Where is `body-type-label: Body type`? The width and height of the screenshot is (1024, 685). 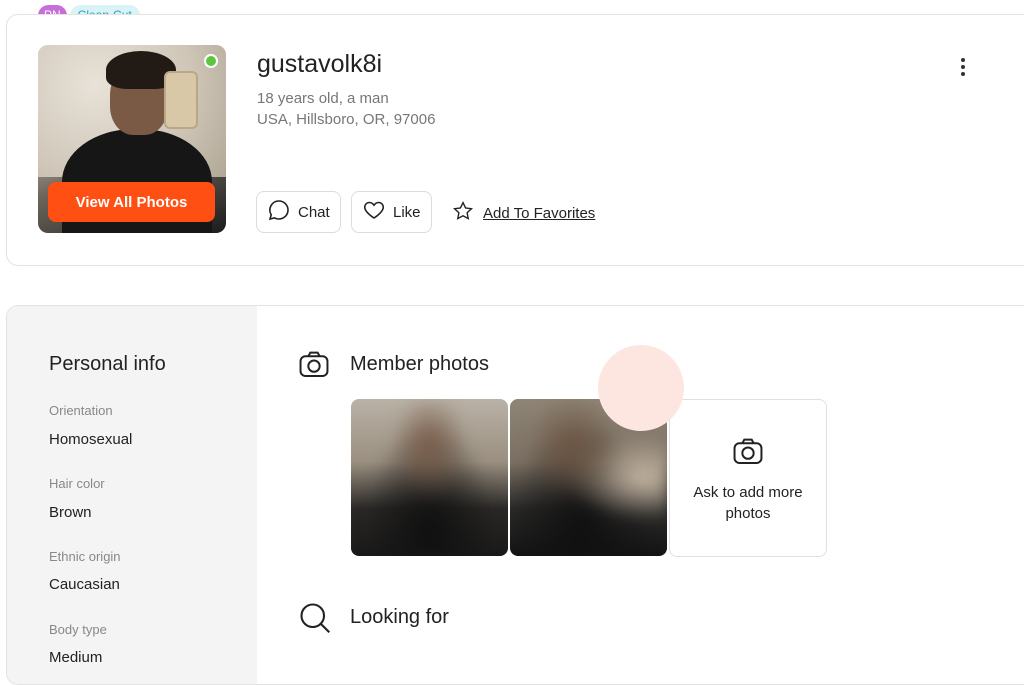 body-type-label: Body type is located at coordinates (78, 629).